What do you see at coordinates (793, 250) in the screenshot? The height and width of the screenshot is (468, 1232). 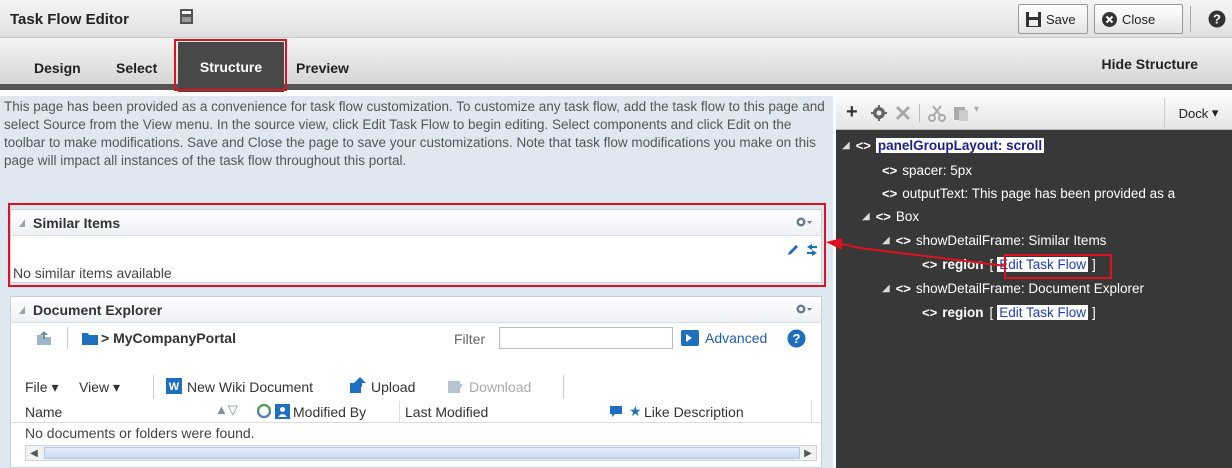 I see `edit-icon` at bounding box center [793, 250].